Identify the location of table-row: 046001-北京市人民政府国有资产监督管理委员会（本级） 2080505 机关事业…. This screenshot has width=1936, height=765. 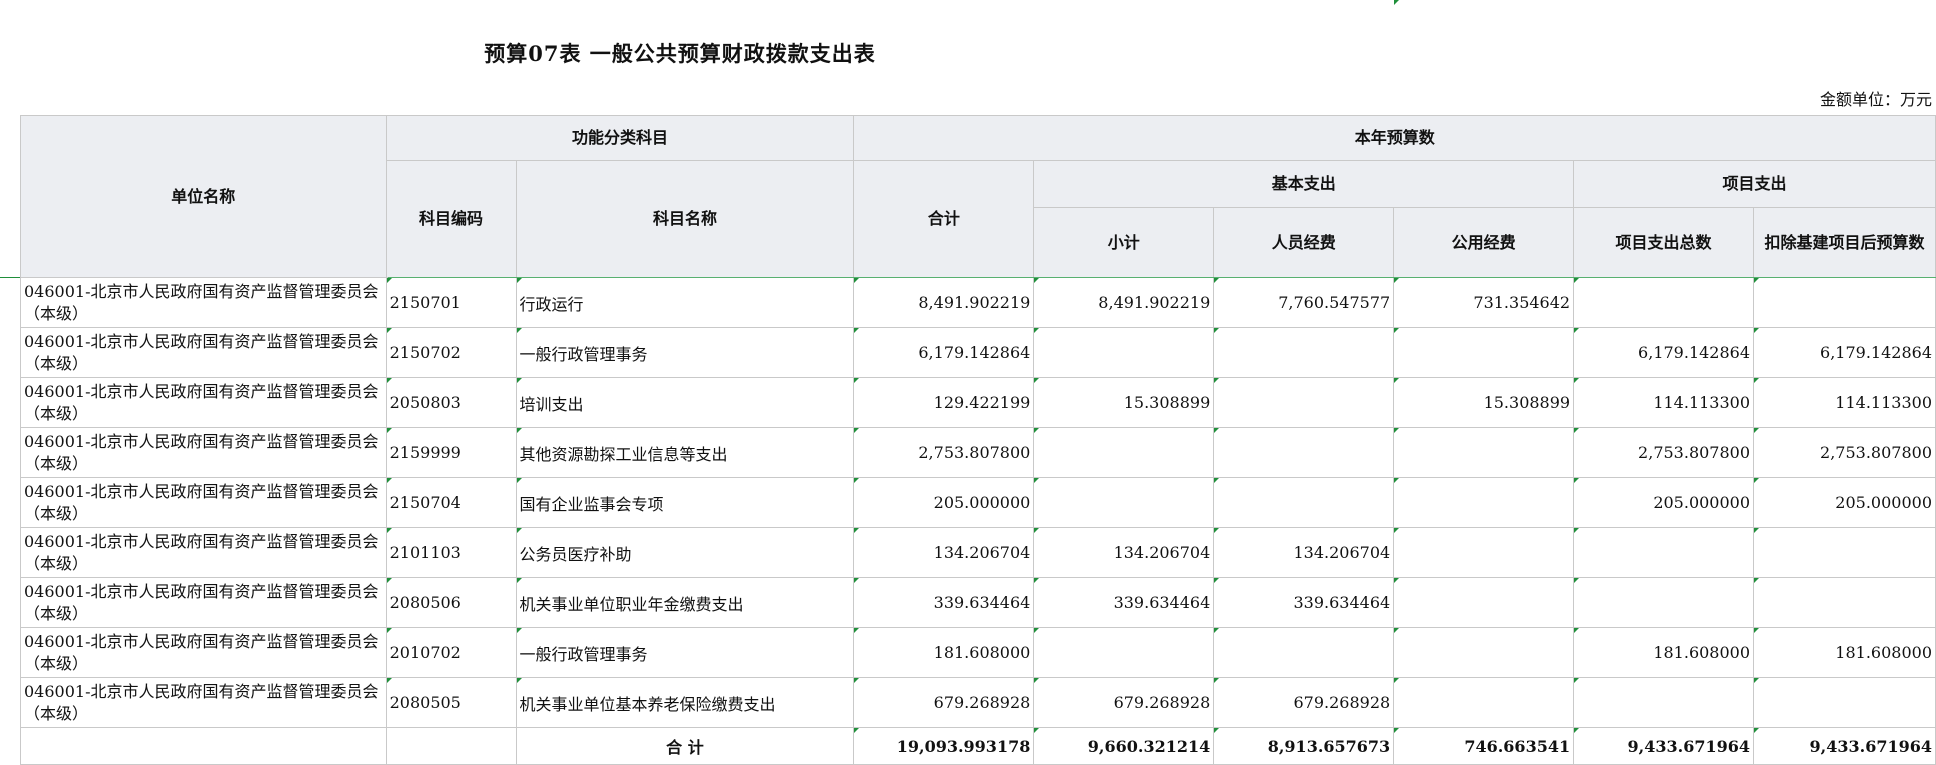
(978, 702).